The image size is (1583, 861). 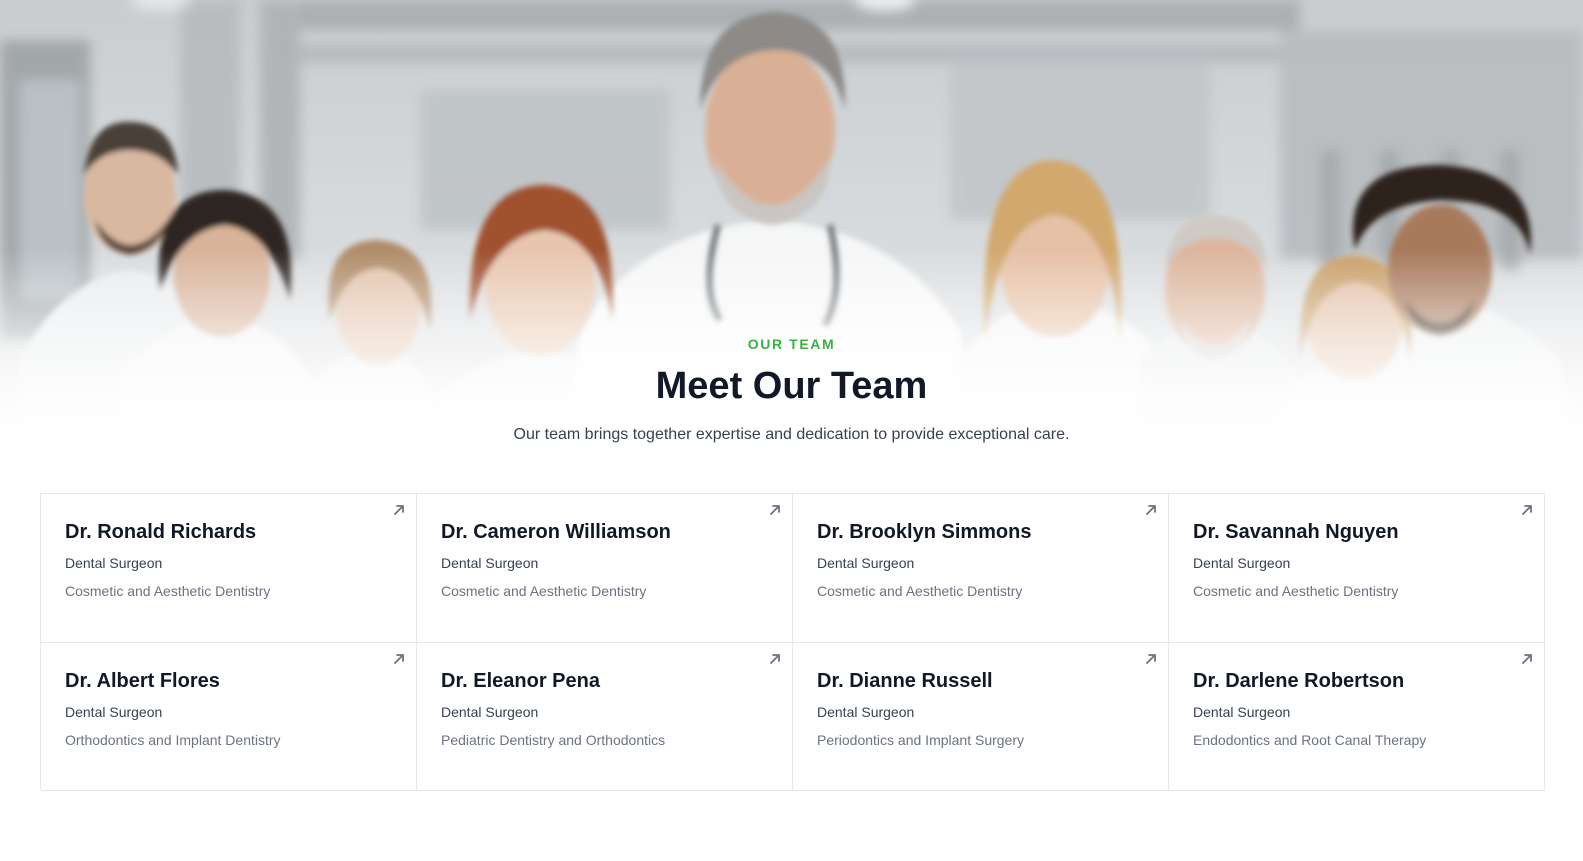 I want to click on doctor-name: Dr. Dianne Russell, so click(x=905, y=680).